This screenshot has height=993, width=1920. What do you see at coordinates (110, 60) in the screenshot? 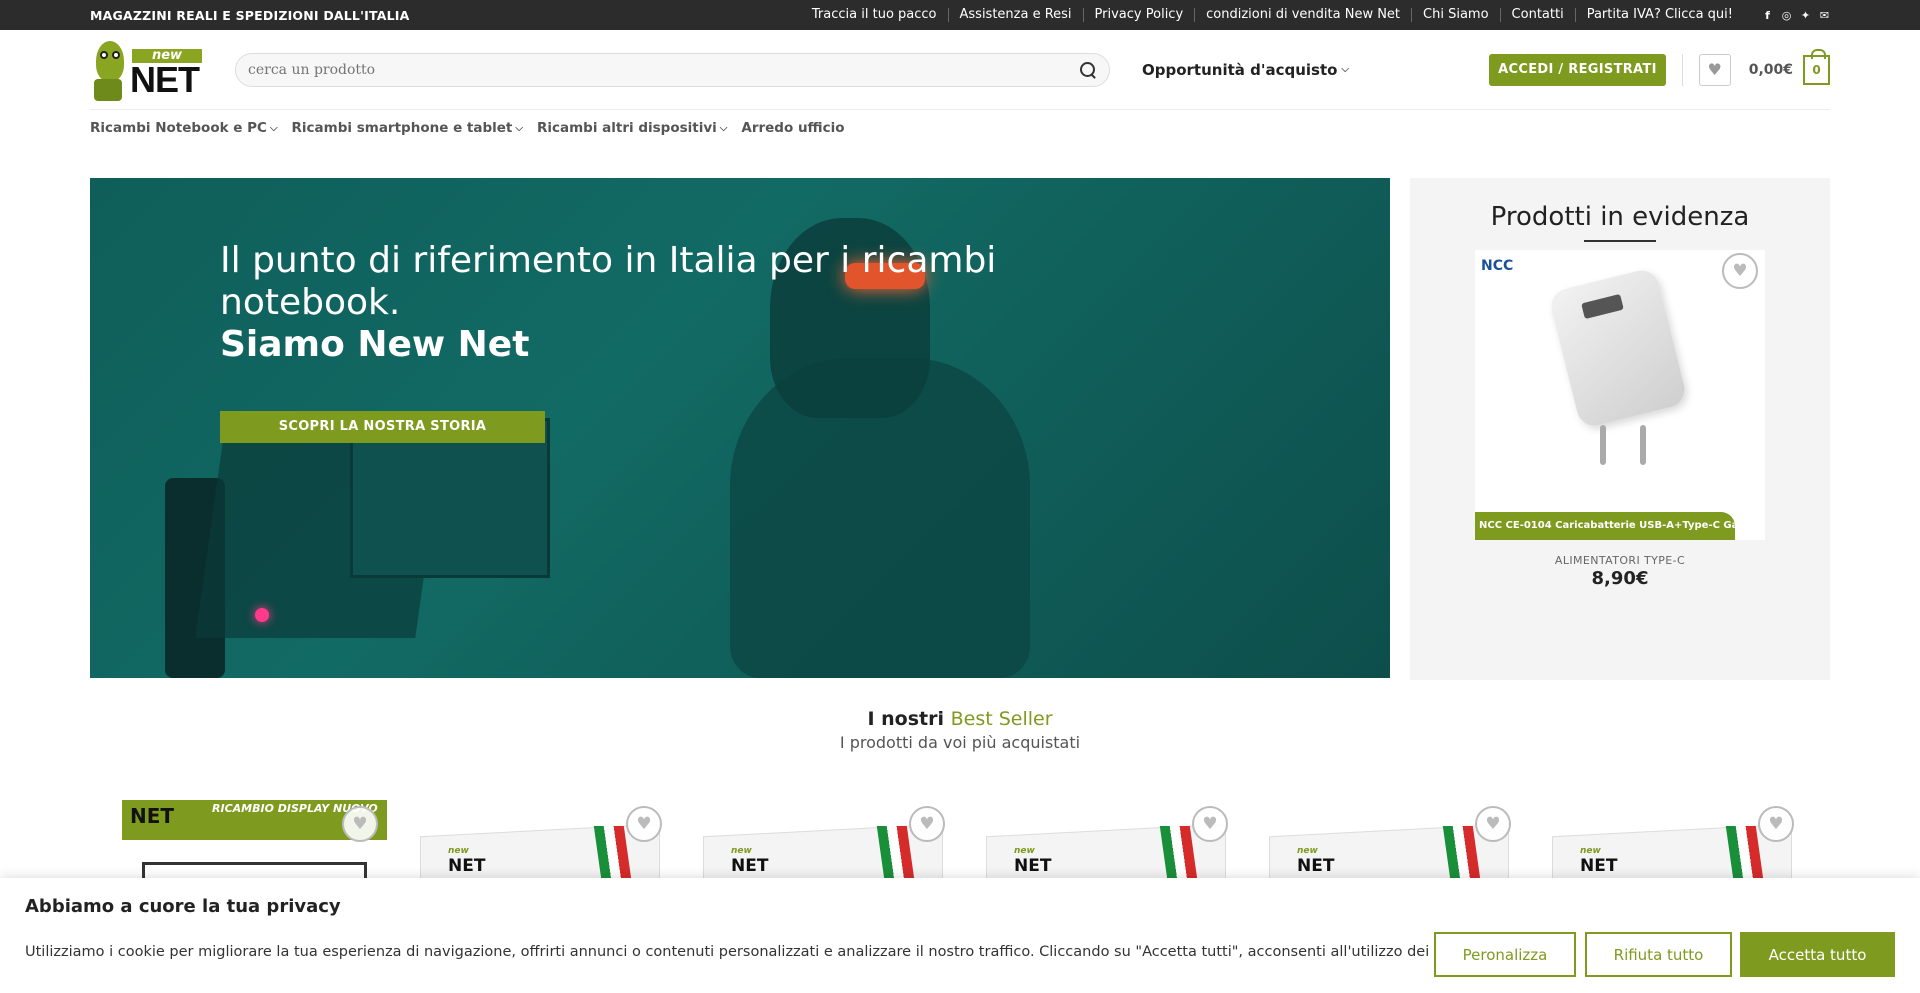
I see `mascot-head` at bounding box center [110, 60].